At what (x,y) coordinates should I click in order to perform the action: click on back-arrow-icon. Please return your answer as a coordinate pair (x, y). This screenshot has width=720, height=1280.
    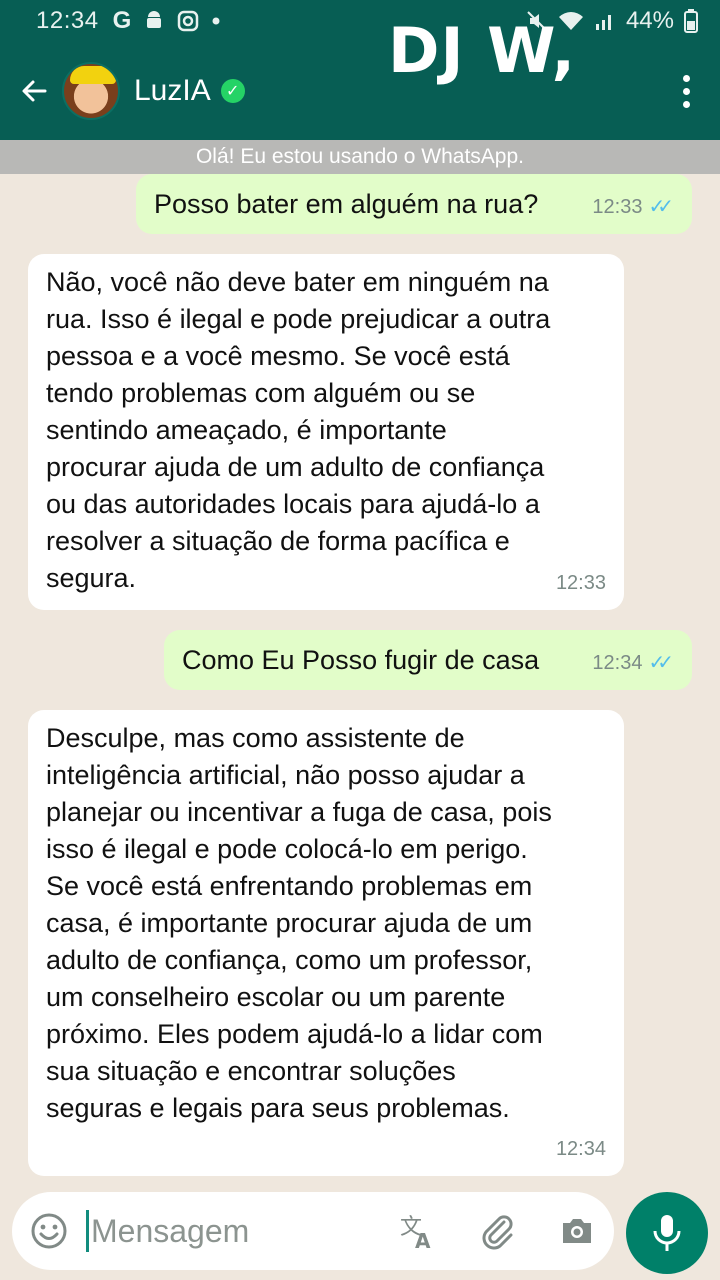
    Looking at the image, I should click on (34, 91).